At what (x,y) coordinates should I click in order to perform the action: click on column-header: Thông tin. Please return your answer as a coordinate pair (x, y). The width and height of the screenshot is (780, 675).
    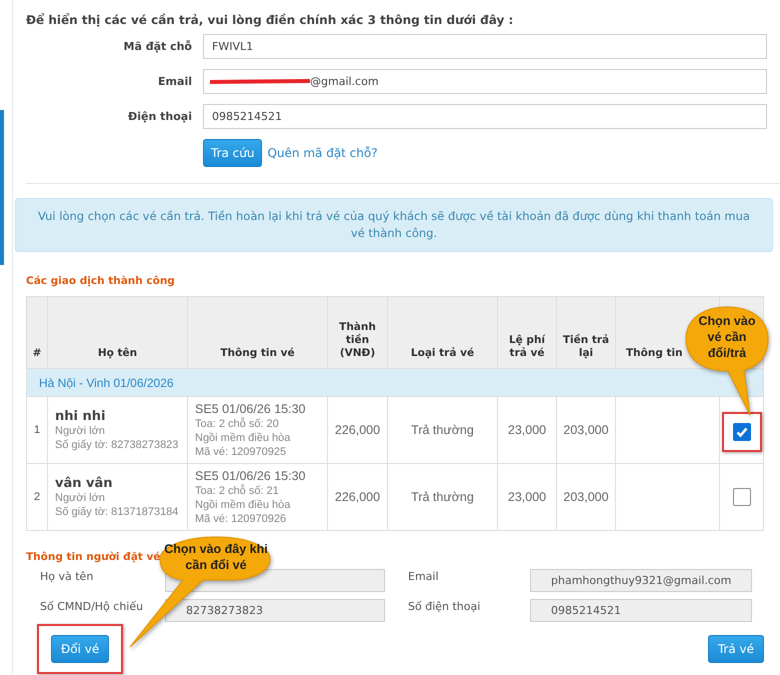
    Looking at the image, I should click on (654, 353).